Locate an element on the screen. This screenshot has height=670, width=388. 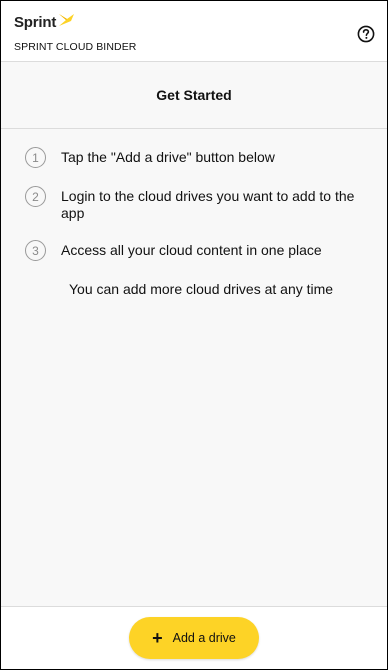
sprint-logo: Sprint is located at coordinates (44, 22).